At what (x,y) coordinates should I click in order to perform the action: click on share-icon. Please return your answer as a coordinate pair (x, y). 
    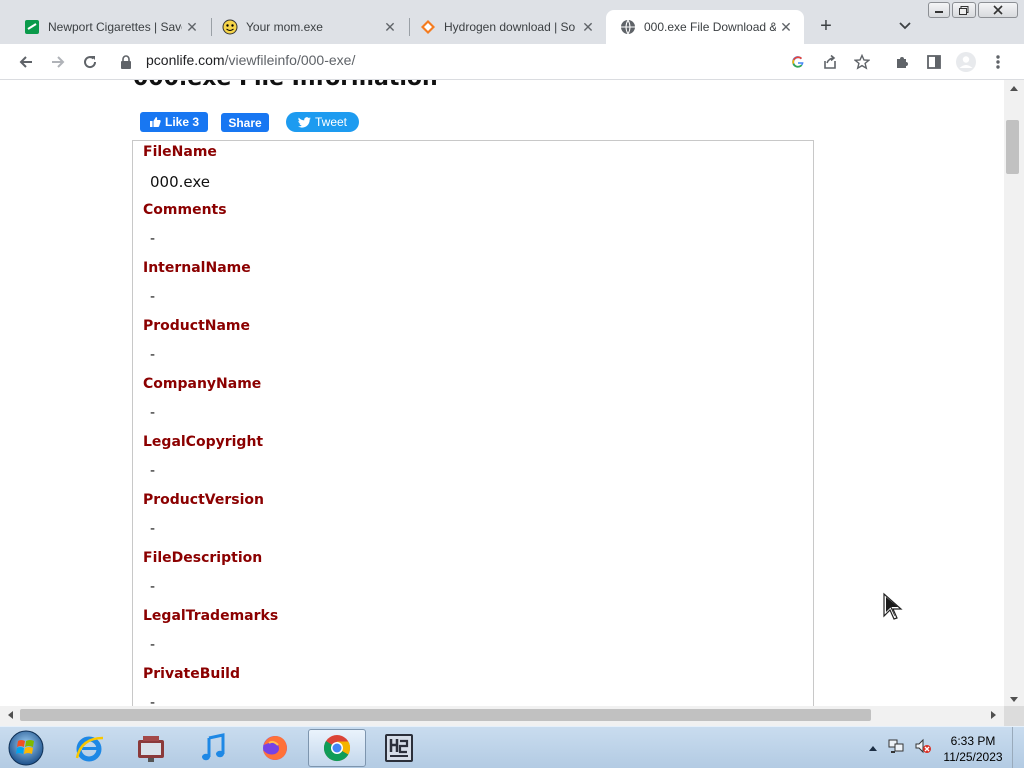
    Looking at the image, I should click on (830, 62).